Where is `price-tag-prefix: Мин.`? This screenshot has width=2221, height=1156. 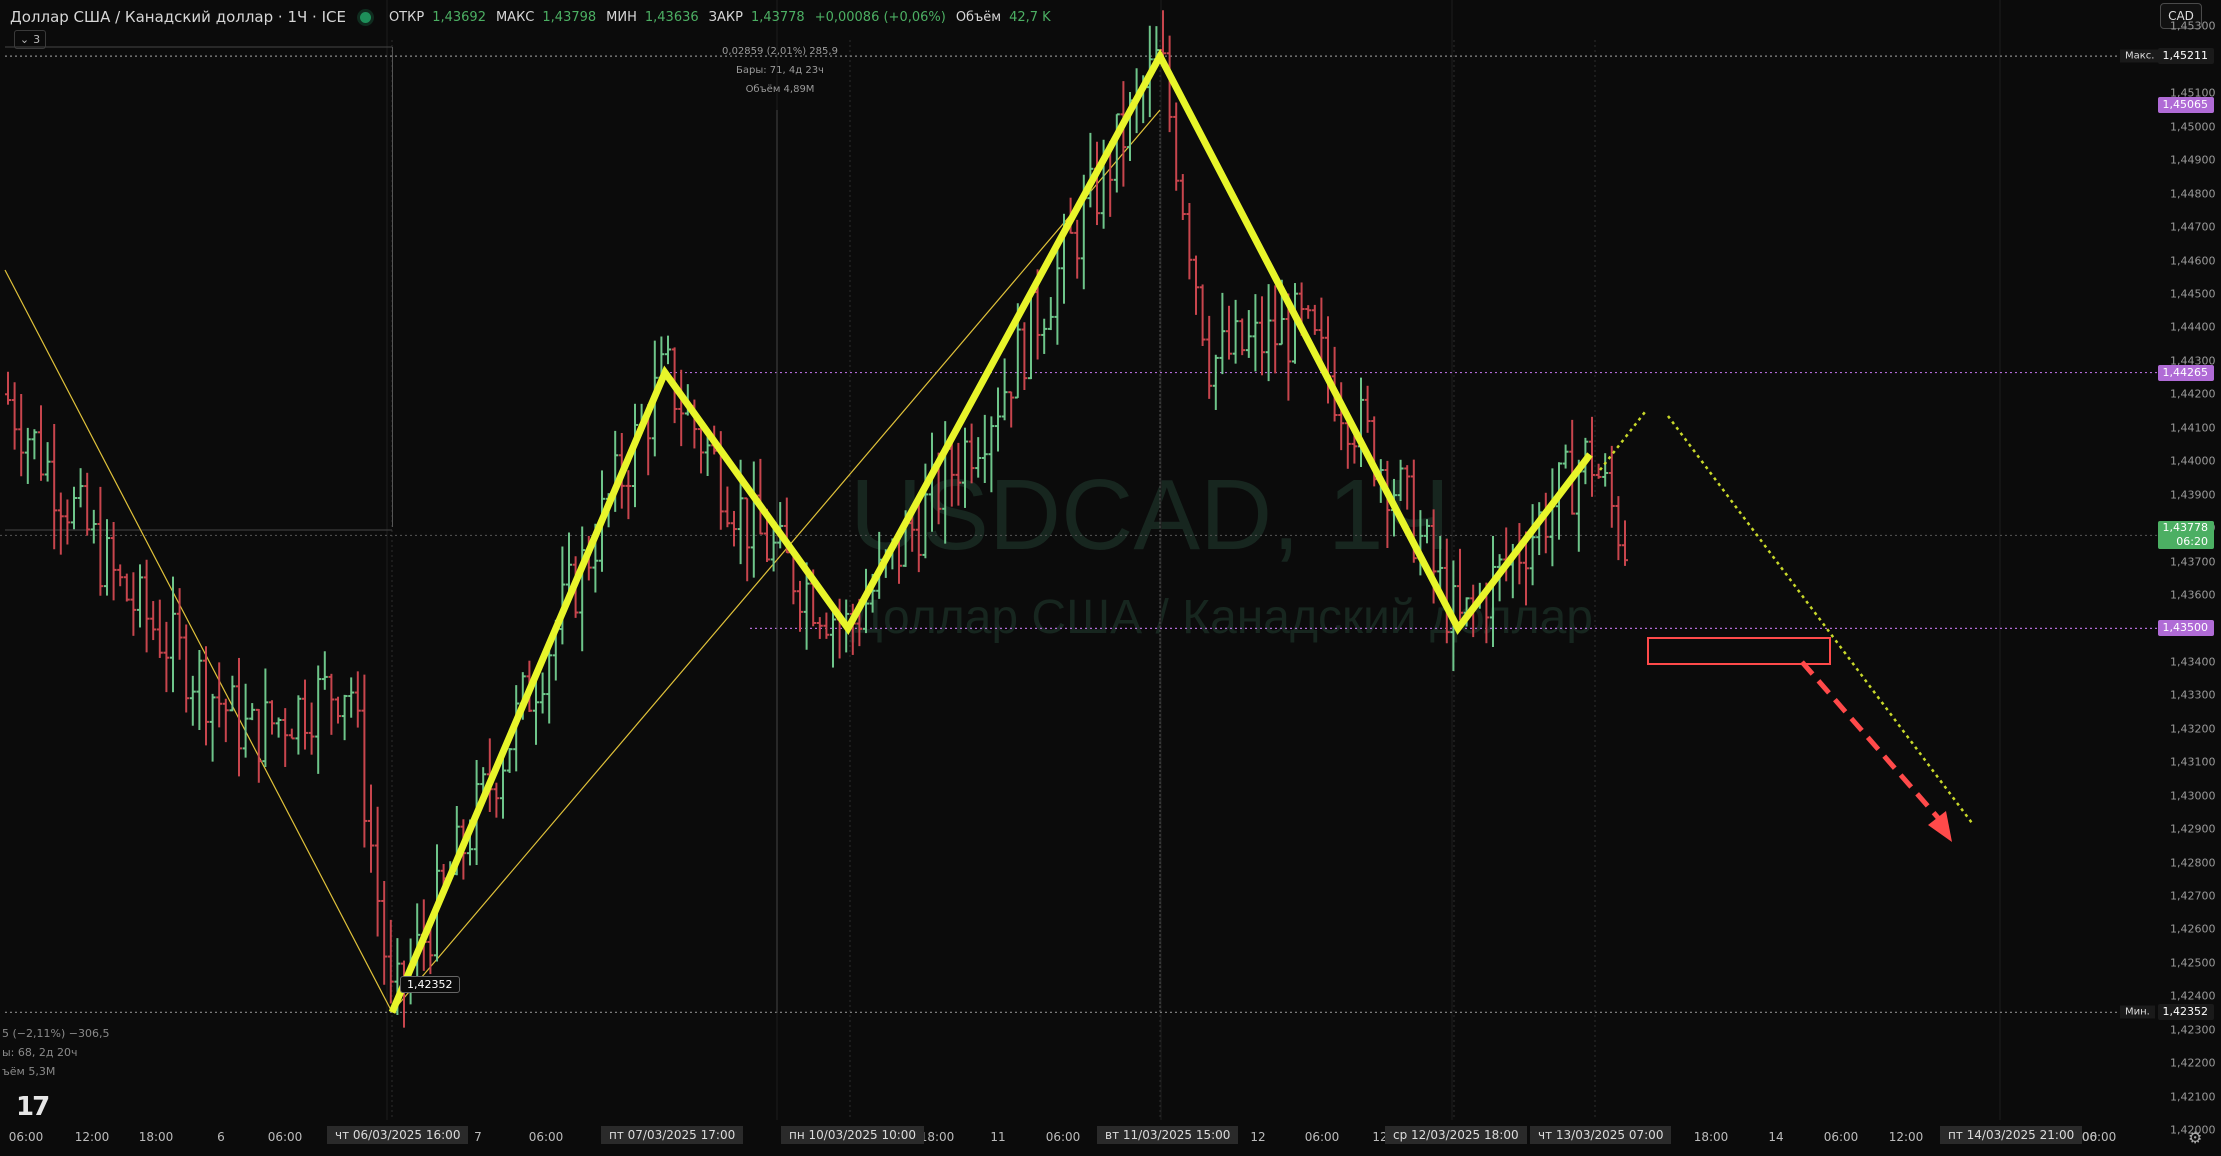 price-tag-prefix: Мин. is located at coordinates (2137, 1012).